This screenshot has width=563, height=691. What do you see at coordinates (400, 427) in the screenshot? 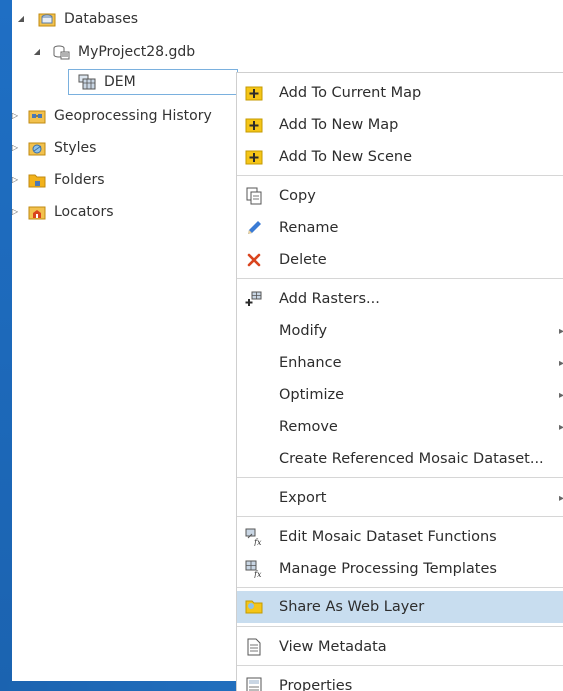
I see `menu-item-remove: Remove ▸` at bounding box center [400, 427].